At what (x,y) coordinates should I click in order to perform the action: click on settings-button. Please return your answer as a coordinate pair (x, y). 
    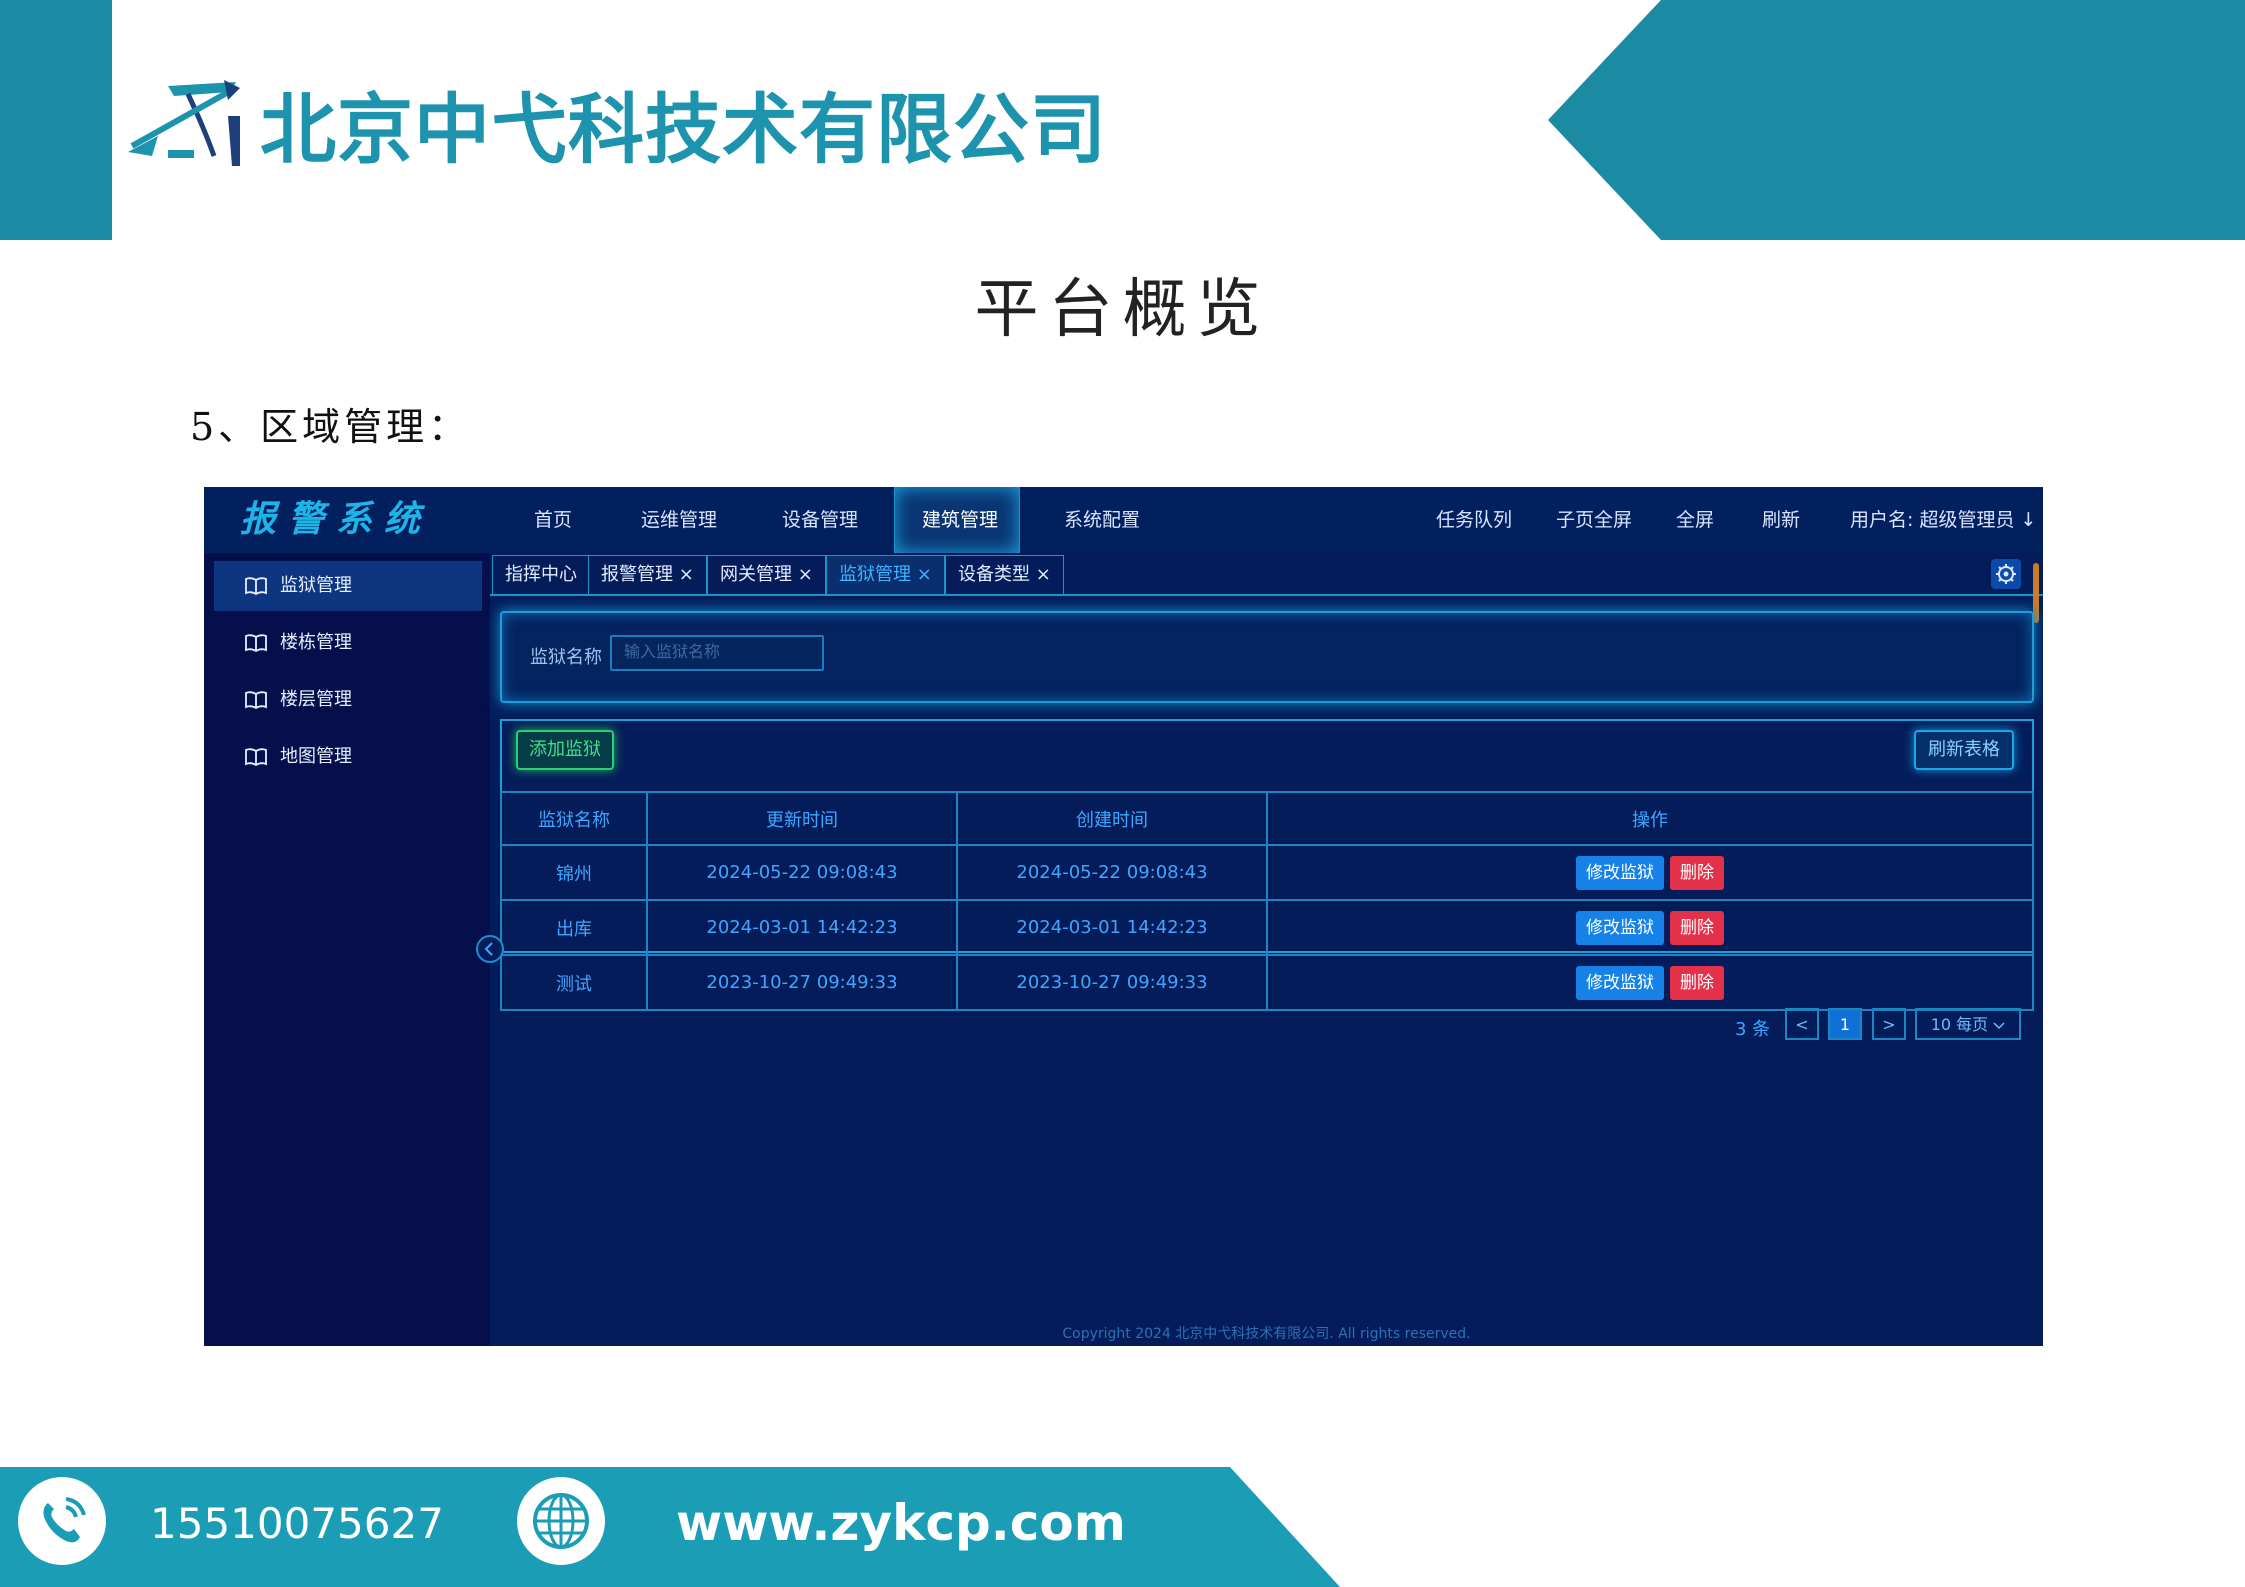
    Looking at the image, I should click on (2006, 574).